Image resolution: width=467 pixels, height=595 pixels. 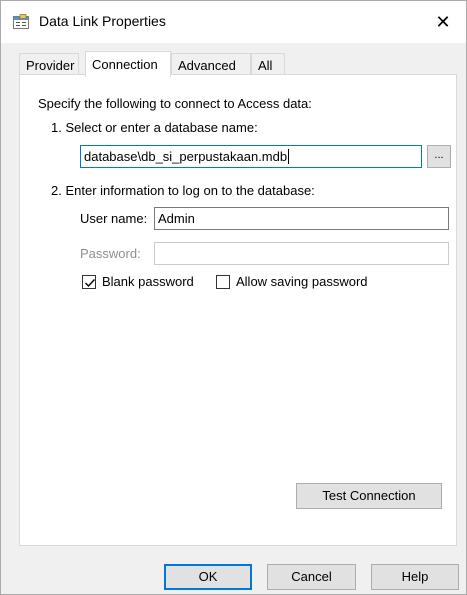 I want to click on close-icon: ✕, so click(x=443, y=21).